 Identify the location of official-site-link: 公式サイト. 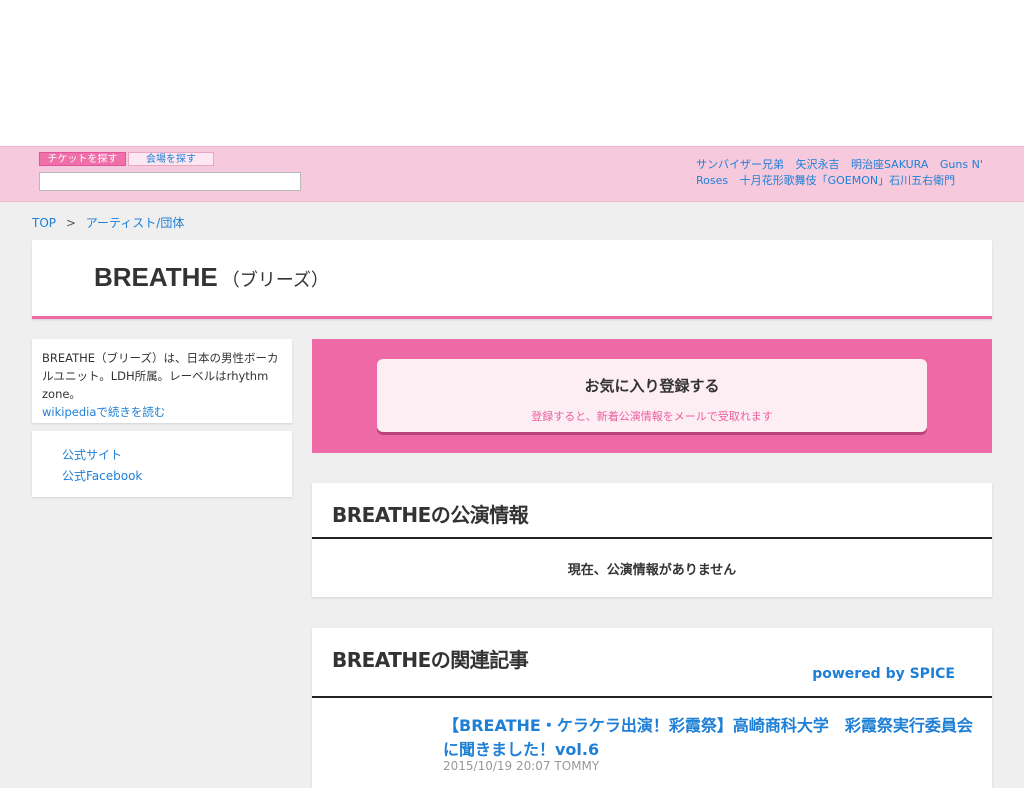
(162, 455).